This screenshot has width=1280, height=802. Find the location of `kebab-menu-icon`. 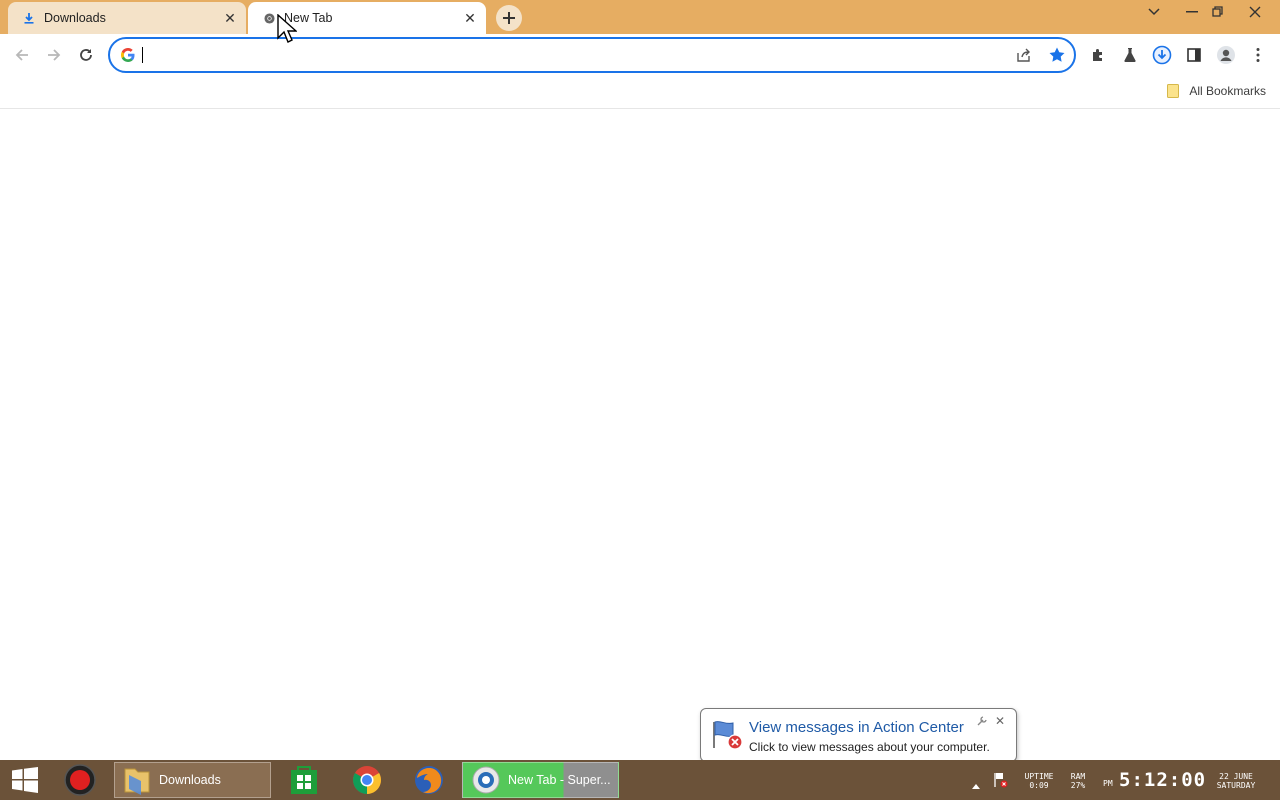

kebab-menu-icon is located at coordinates (1258, 55).